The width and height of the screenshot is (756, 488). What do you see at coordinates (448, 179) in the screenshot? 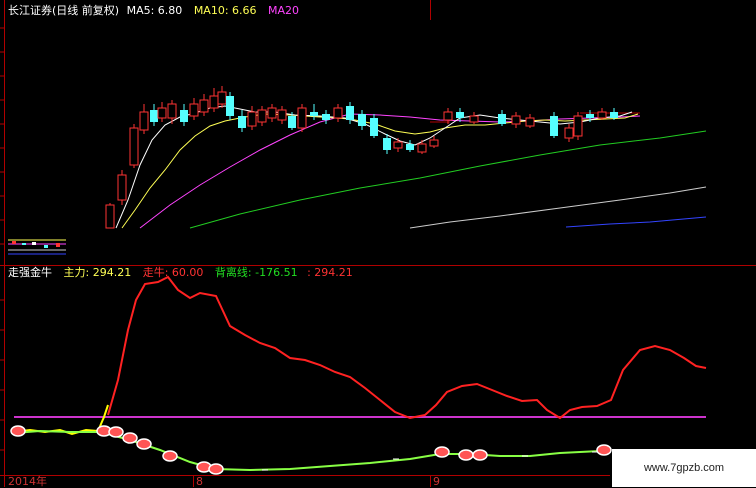
I see `ma60-line` at bounding box center [448, 179].